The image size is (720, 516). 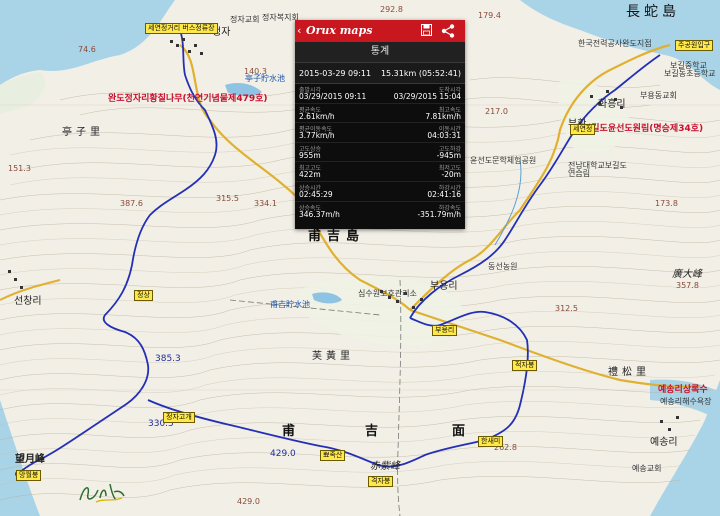 What do you see at coordinates (29, 475) in the screenshot?
I see `trail-sign: 망월봉` at bounding box center [29, 475].